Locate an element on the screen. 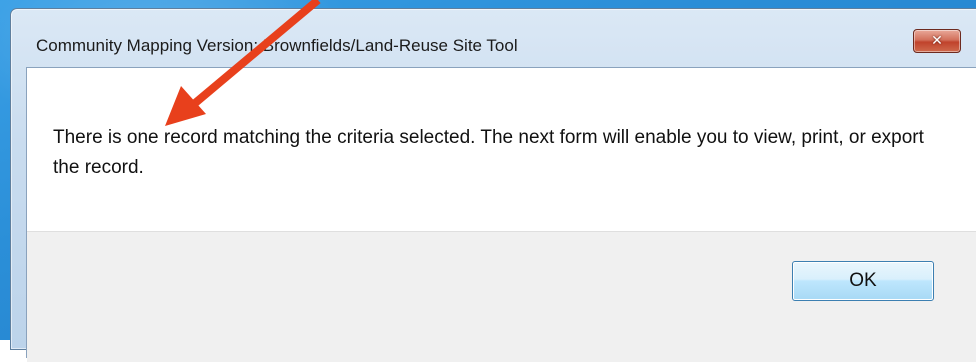 The height and width of the screenshot is (362, 976). ok-button: OK is located at coordinates (863, 281).